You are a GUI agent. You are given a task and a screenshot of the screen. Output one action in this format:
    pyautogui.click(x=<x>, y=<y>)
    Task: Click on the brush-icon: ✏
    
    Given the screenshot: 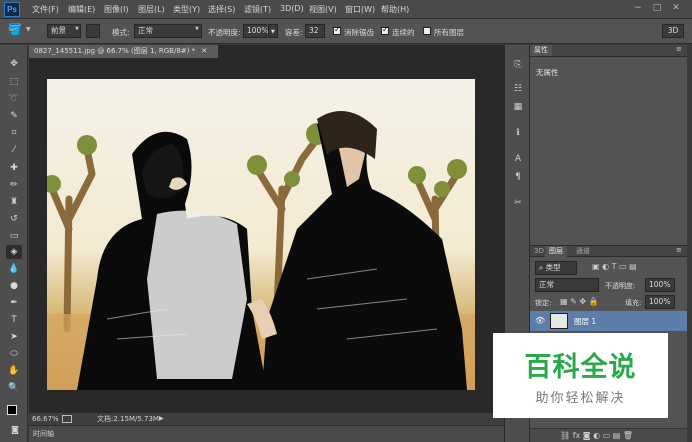 What is the action you would take?
    pyautogui.click(x=14, y=185)
    